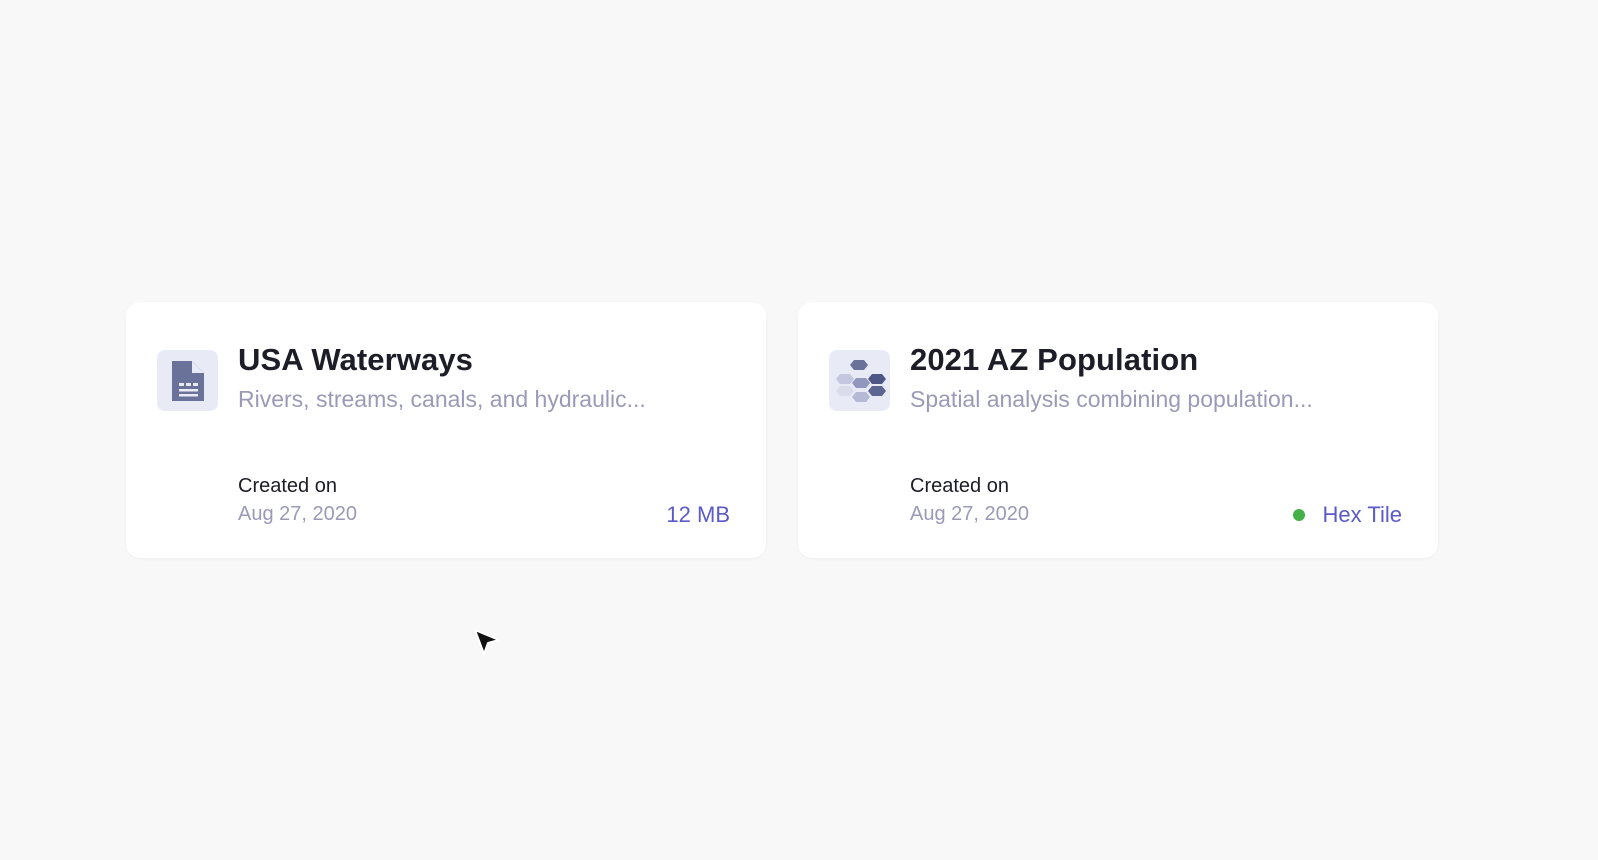 The height and width of the screenshot is (860, 1598). What do you see at coordinates (1298, 515) in the screenshot?
I see `status-dot-icon` at bounding box center [1298, 515].